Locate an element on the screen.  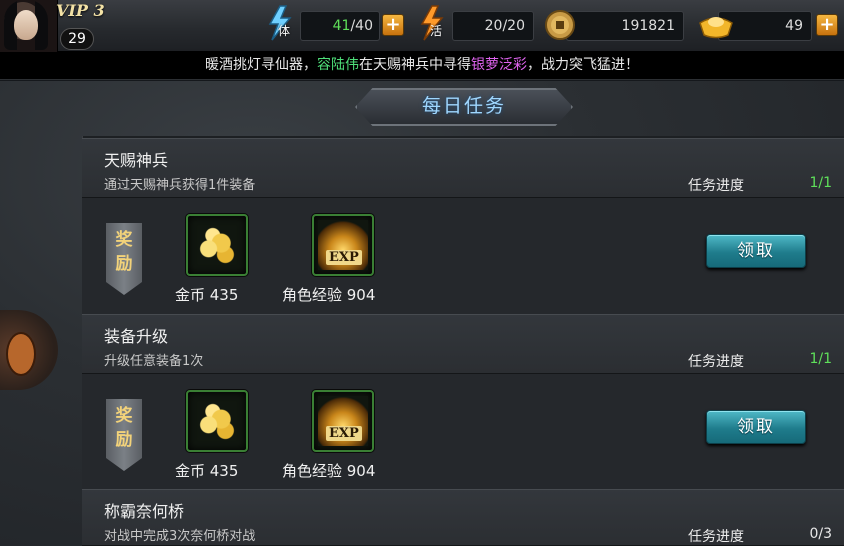
energy-bar: 20/20 is located at coordinates (493, 26).